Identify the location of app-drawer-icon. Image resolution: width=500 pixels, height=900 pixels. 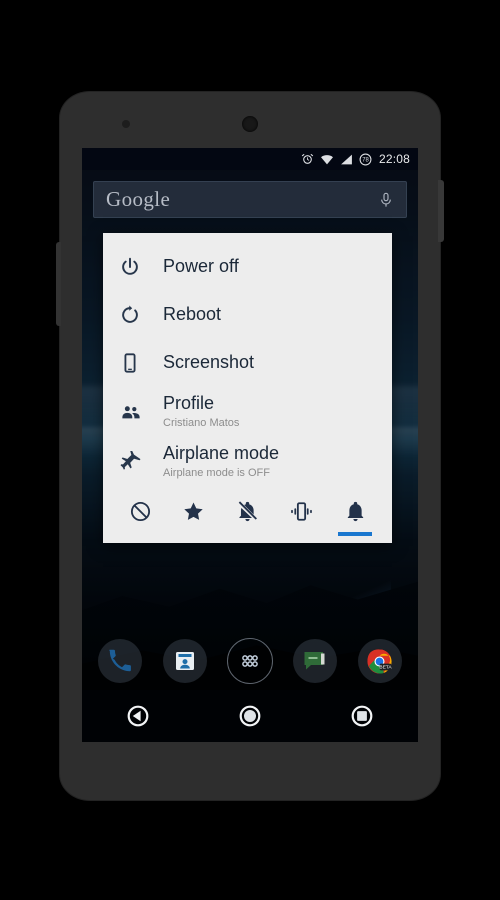
(250, 661).